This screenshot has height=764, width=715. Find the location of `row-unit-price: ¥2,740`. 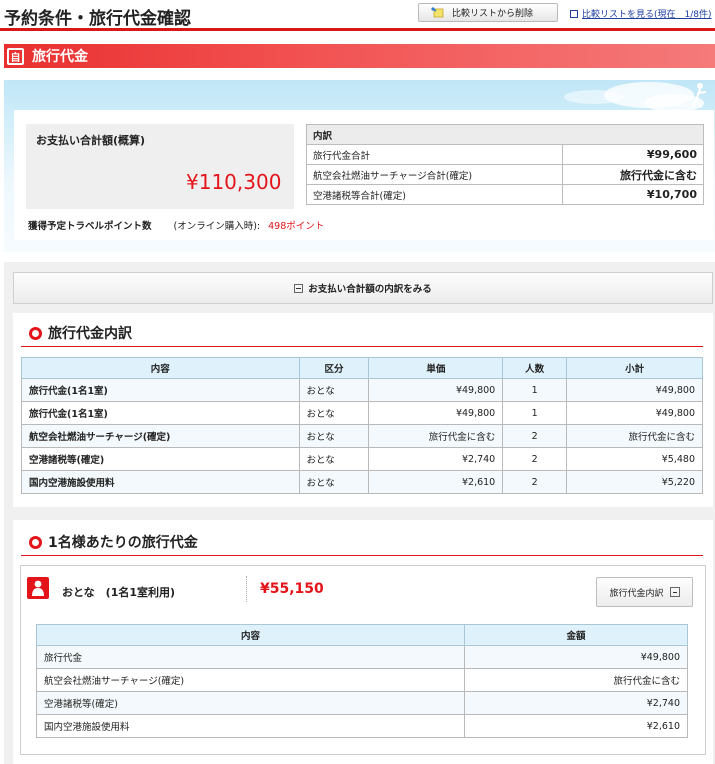

row-unit-price: ¥2,740 is located at coordinates (436, 459).